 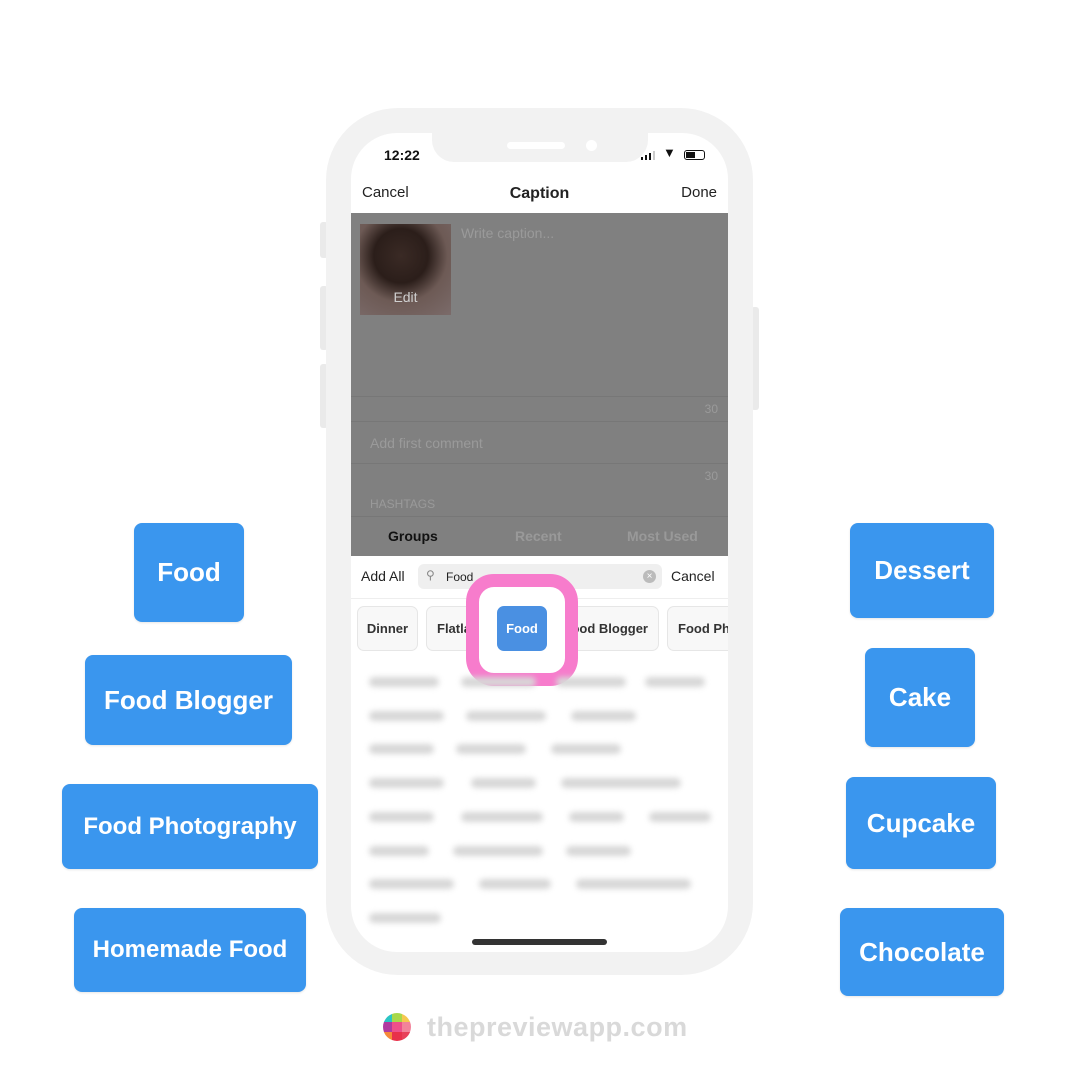 What do you see at coordinates (426, 443) in the screenshot?
I see `first-comment-input: Add first comment` at bounding box center [426, 443].